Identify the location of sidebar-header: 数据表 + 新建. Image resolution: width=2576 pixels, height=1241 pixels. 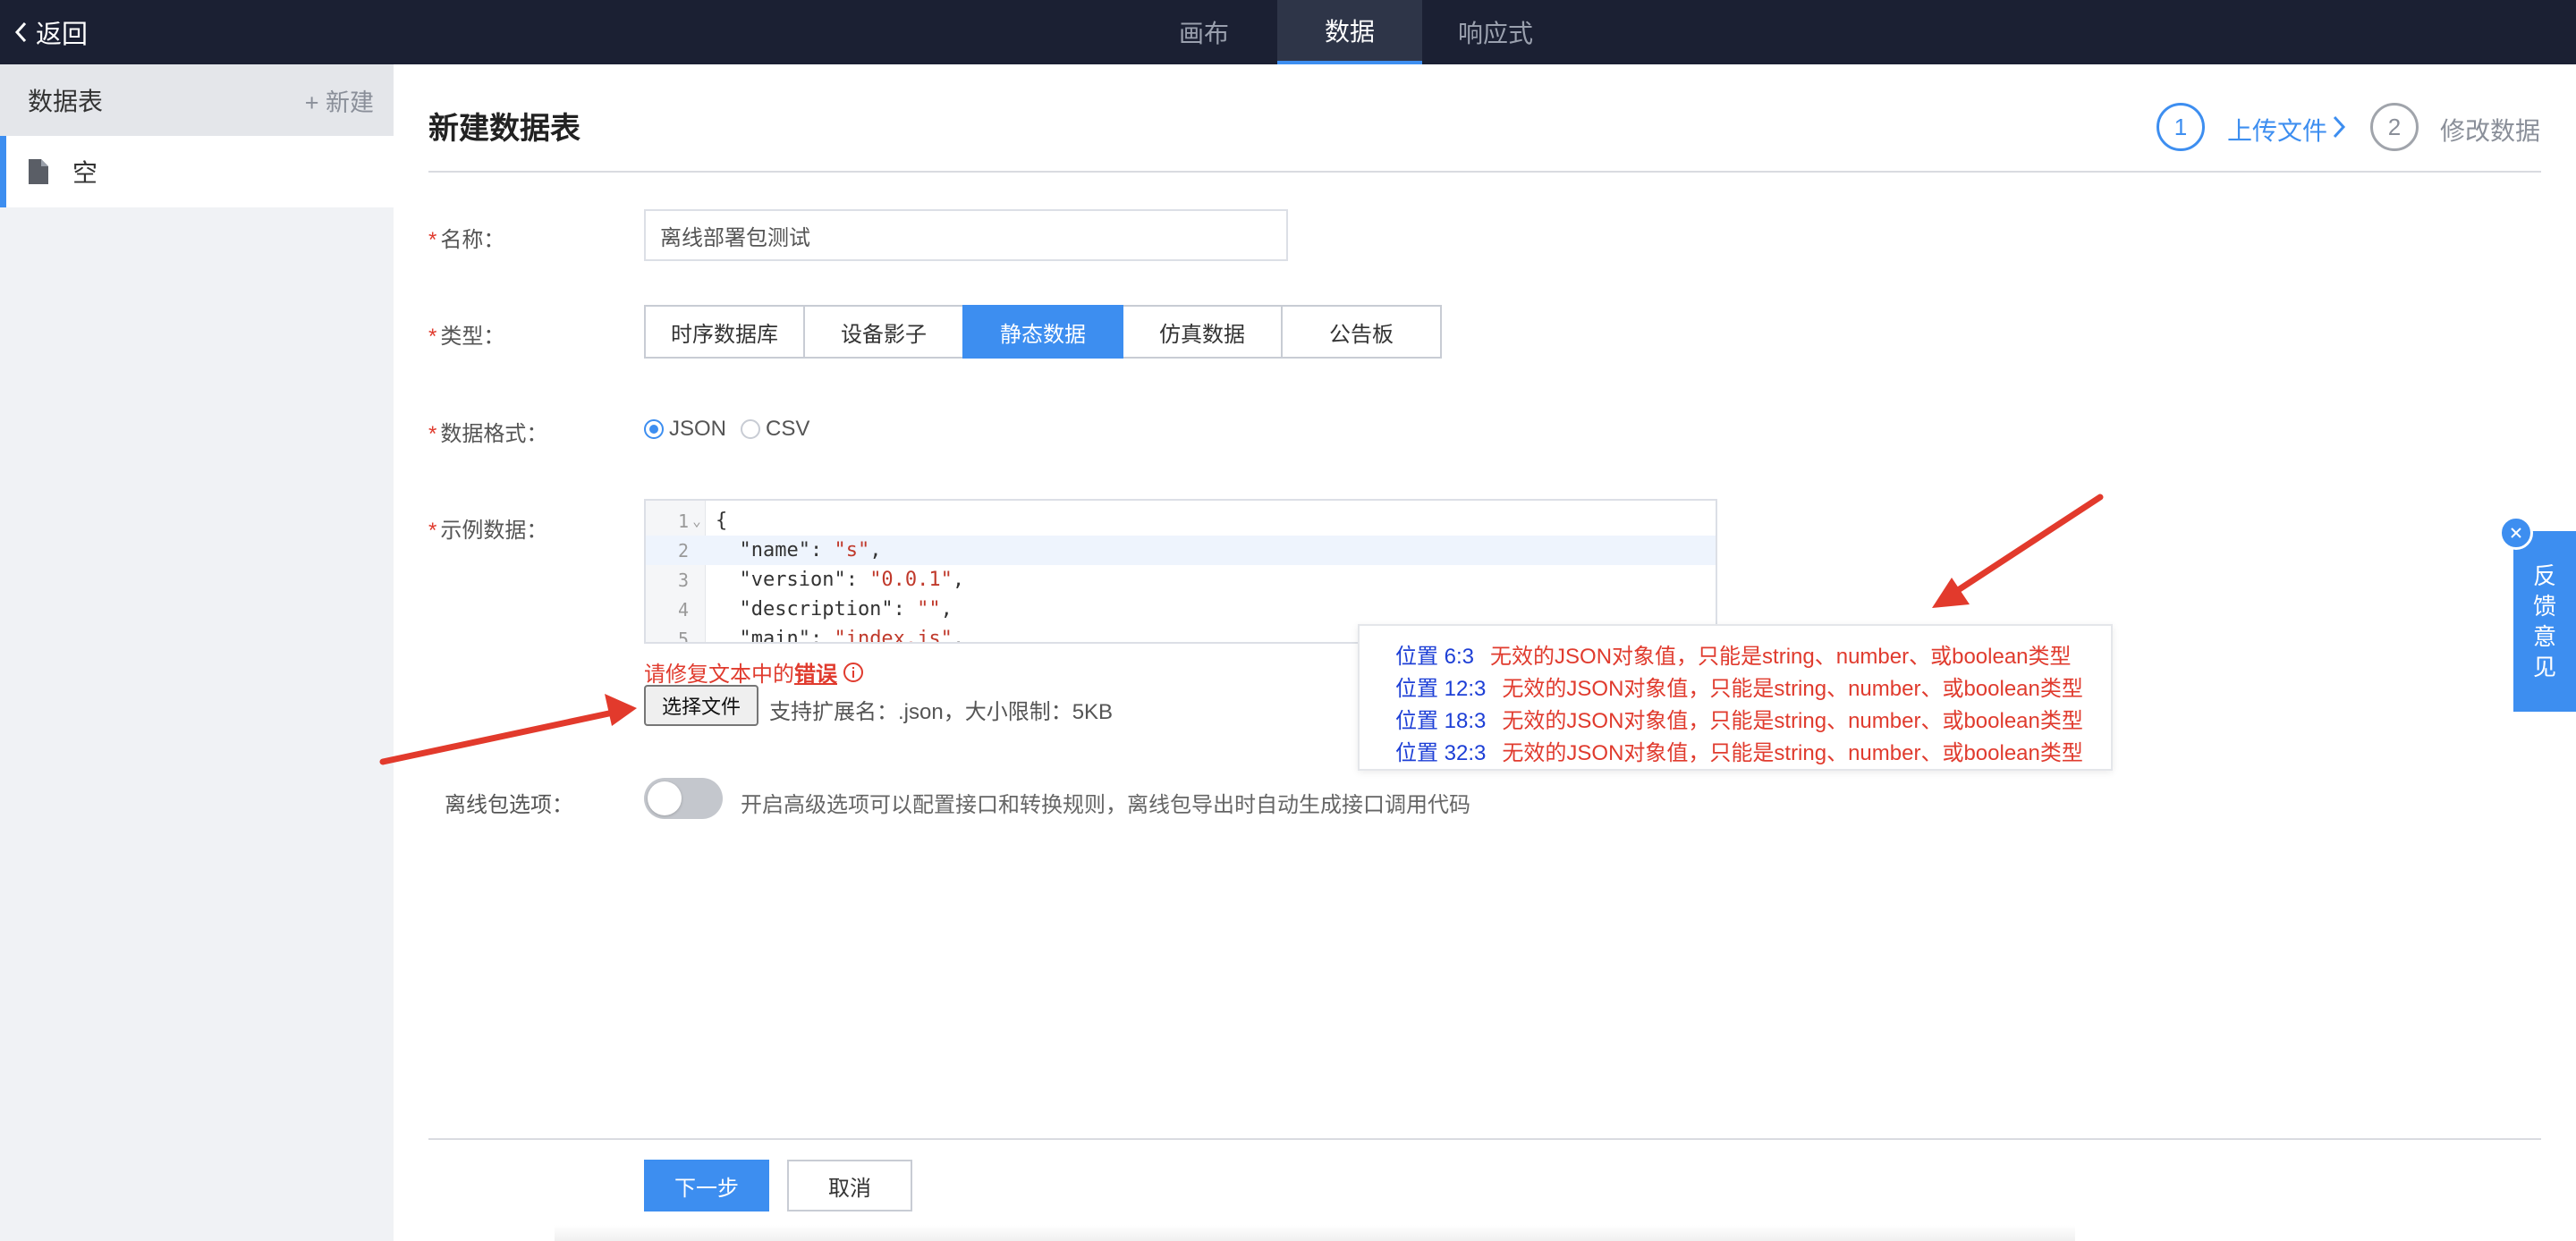
(197, 100).